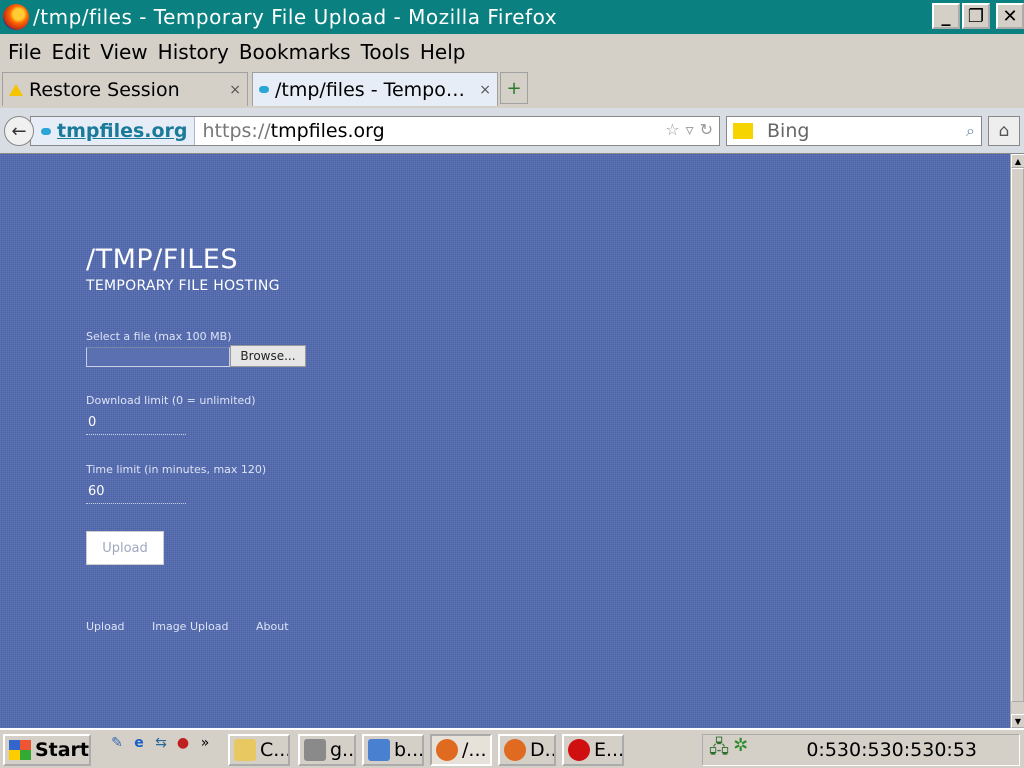 This screenshot has width=1024, height=768. I want to click on more-chevron-icon: », so click(205, 743).